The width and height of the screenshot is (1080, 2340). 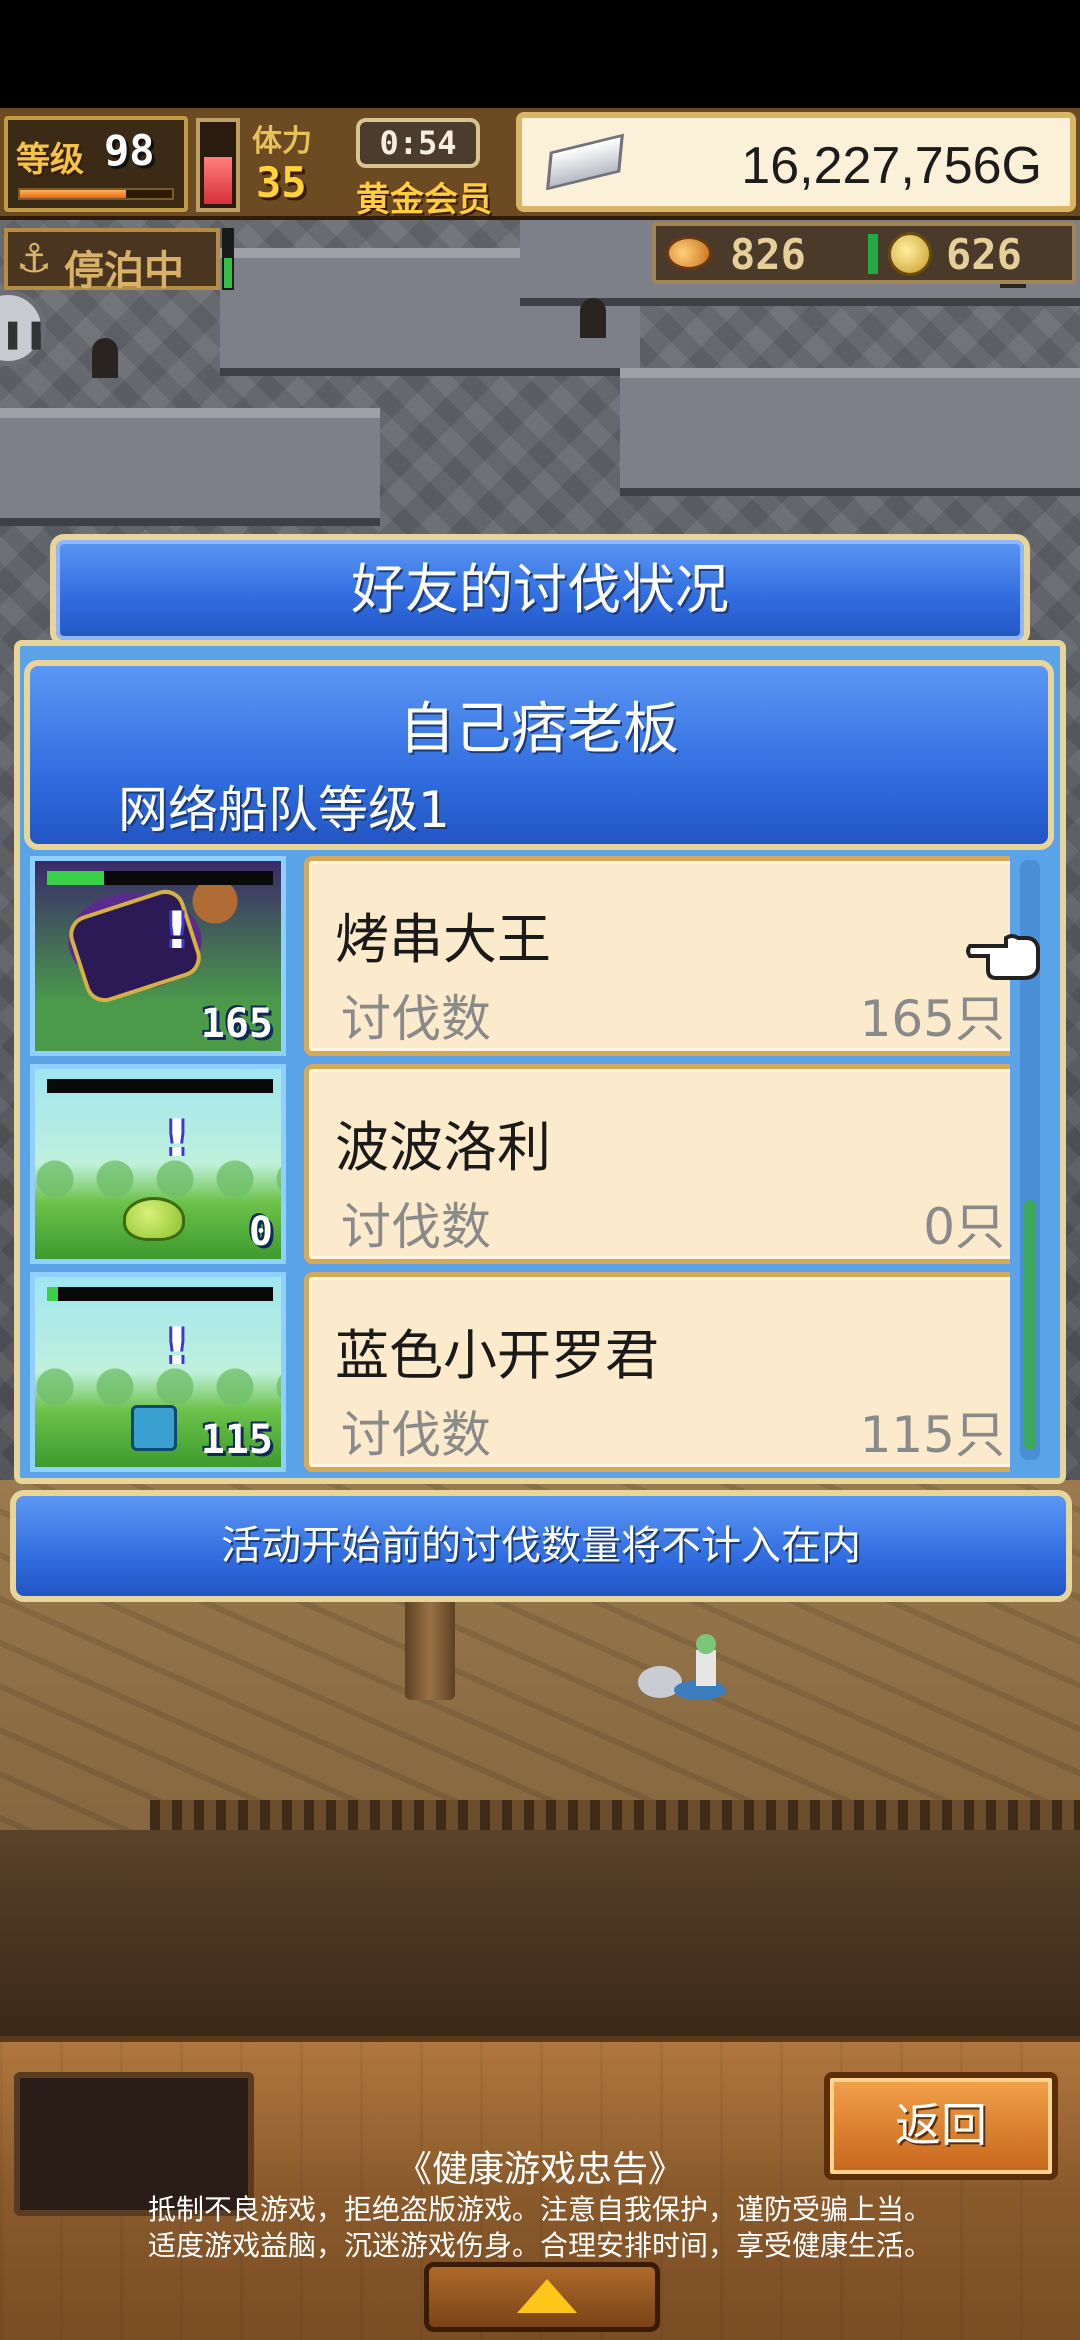 I want to click on friend-name: 蓝色小开罗君, so click(x=497, y=1355).